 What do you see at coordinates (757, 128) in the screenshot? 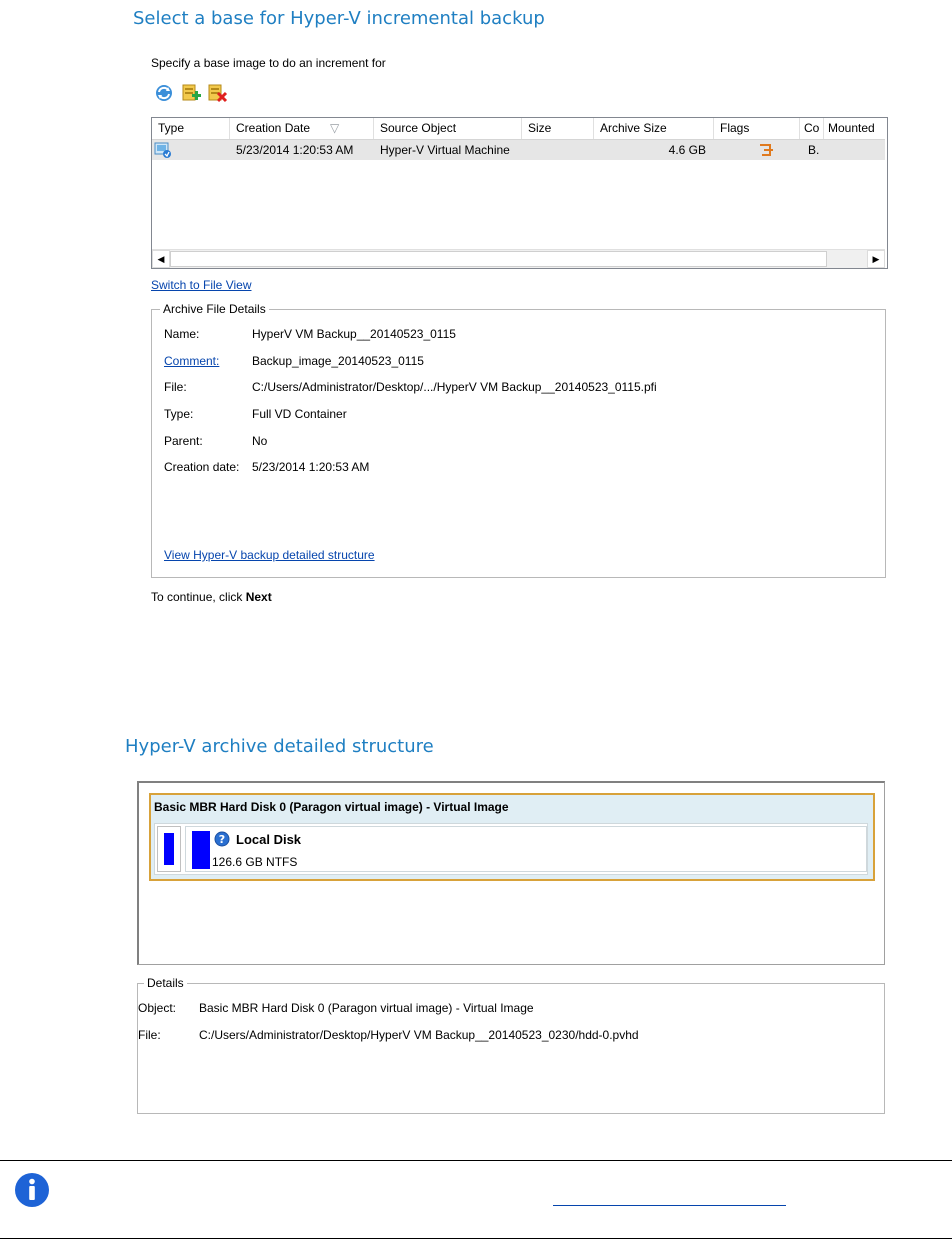
I see `column-header-flags: Flags` at bounding box center [757, 128].